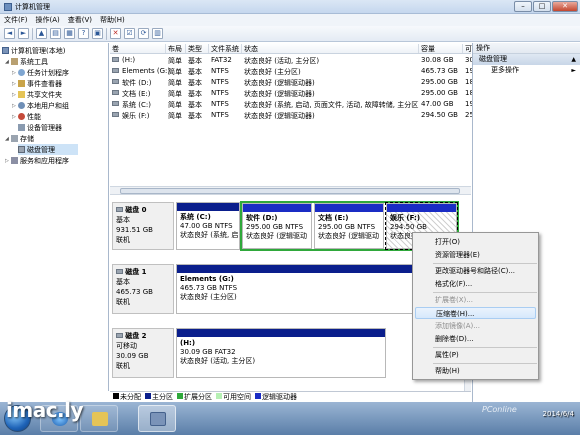 The width and height of the screenshot is (580, 435). I want to click on minimize-button: –, so click(523, 6).